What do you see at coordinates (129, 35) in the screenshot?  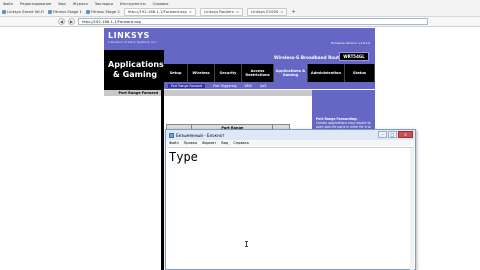 I see `linksys-logo: LINKSYS` at bounding box center [129, 35].